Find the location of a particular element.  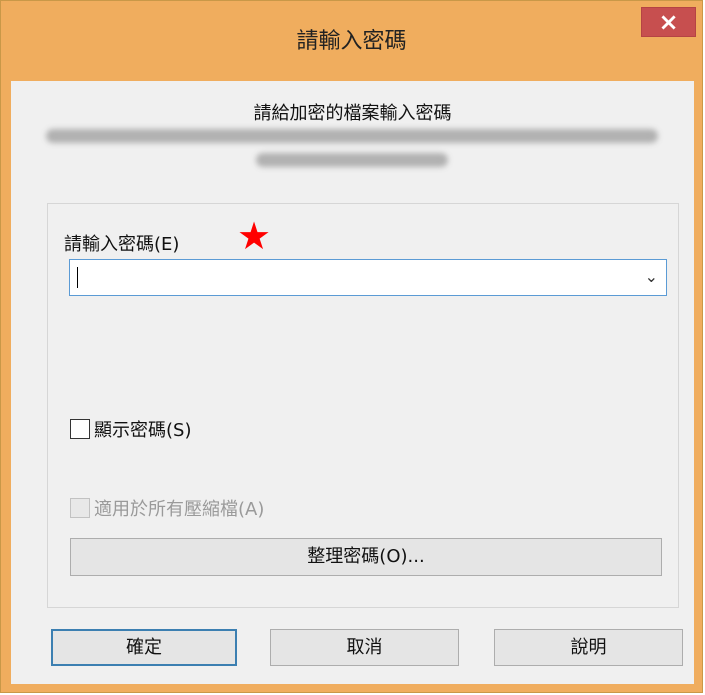

chevron-down-icon: ⌄ is located at coordinates (651, 276).